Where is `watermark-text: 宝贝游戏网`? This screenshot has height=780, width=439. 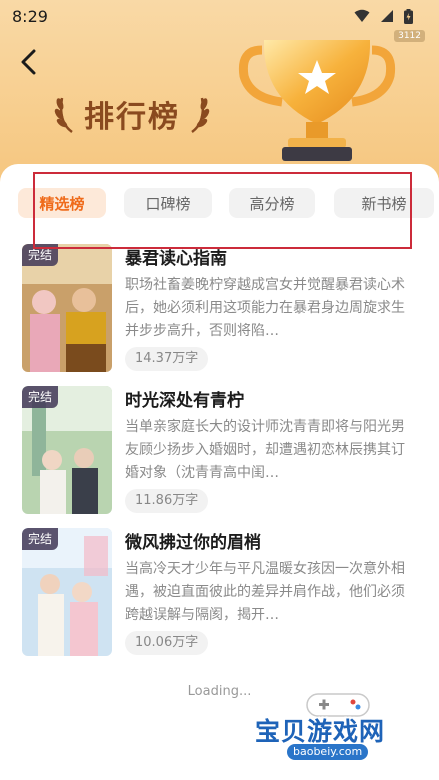 watermark-text: 宝贝游戏网 is located at coordinates (320, 731).